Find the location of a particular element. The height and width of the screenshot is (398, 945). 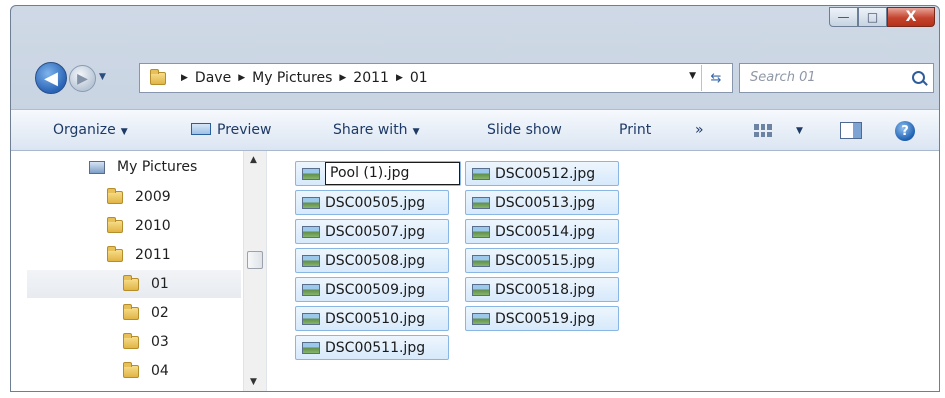

breadcrumb: ▶ Dave ▶ My Pictures ▶ 2011 ▶ 01 is located at coordinates (301, 78).